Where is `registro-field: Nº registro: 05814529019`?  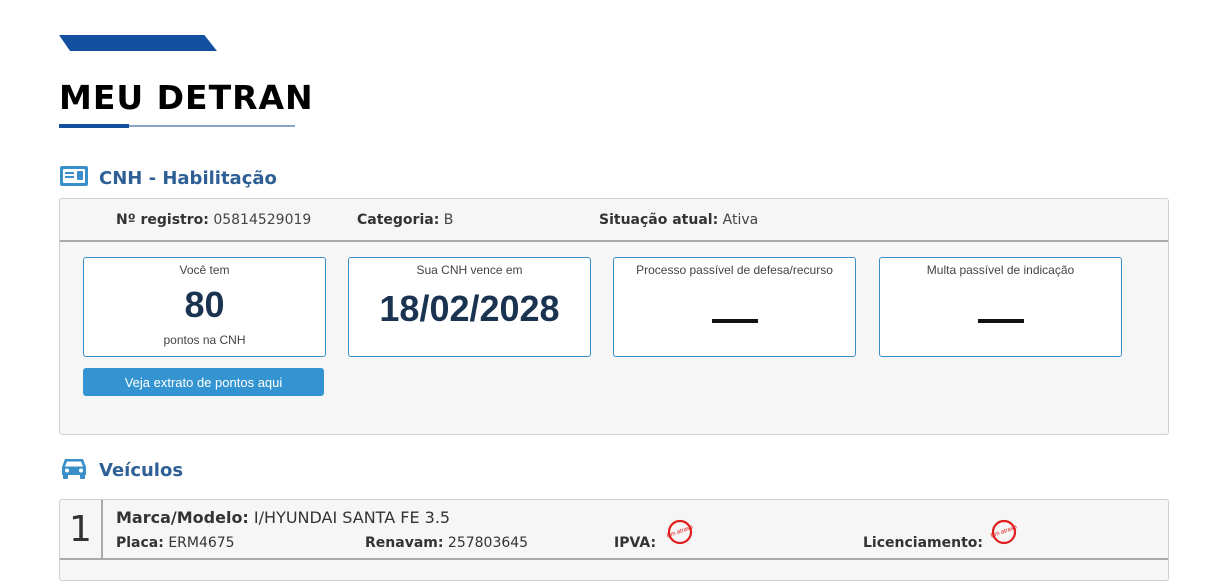 registro-field: Nº registro: 05814529019 is located at coordinates (213, 220).